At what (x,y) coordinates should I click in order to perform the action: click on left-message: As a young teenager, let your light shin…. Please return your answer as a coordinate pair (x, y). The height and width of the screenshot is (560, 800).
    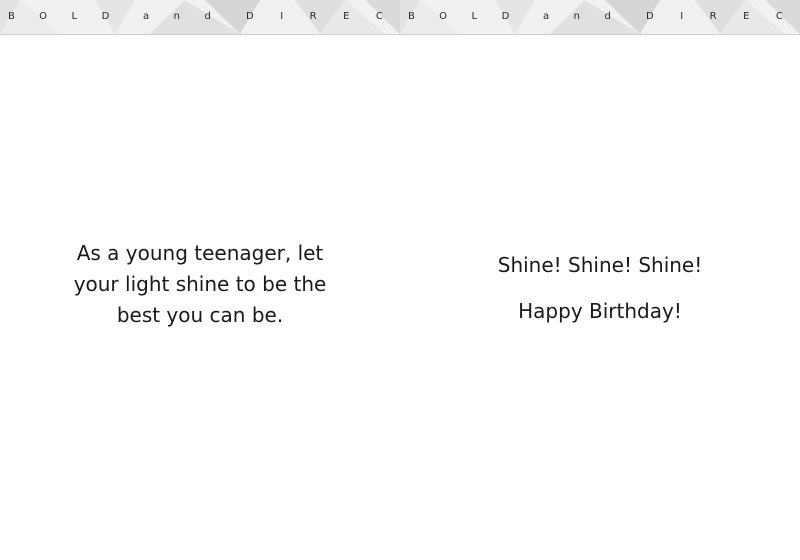
    Looking at the image, I should click on (200, 284).